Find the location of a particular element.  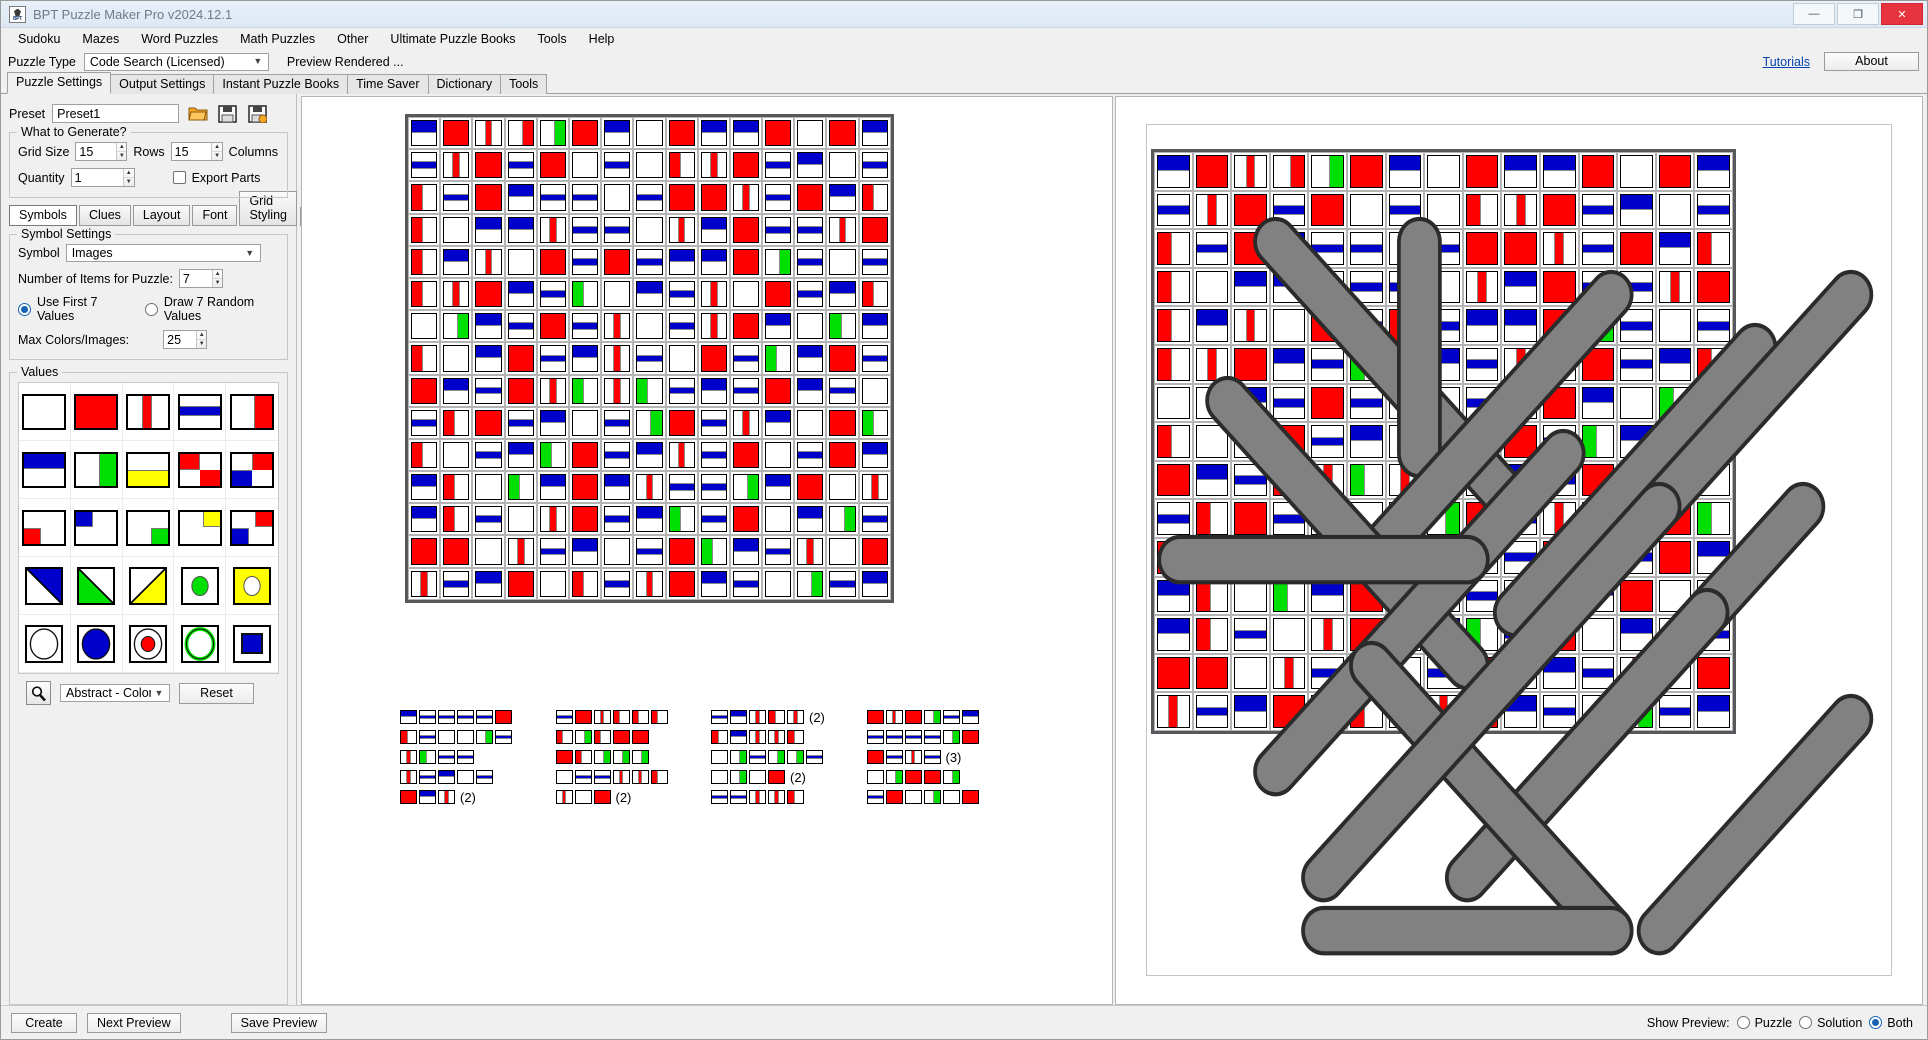

menu-help: Help is located at coordinates (602, 39).